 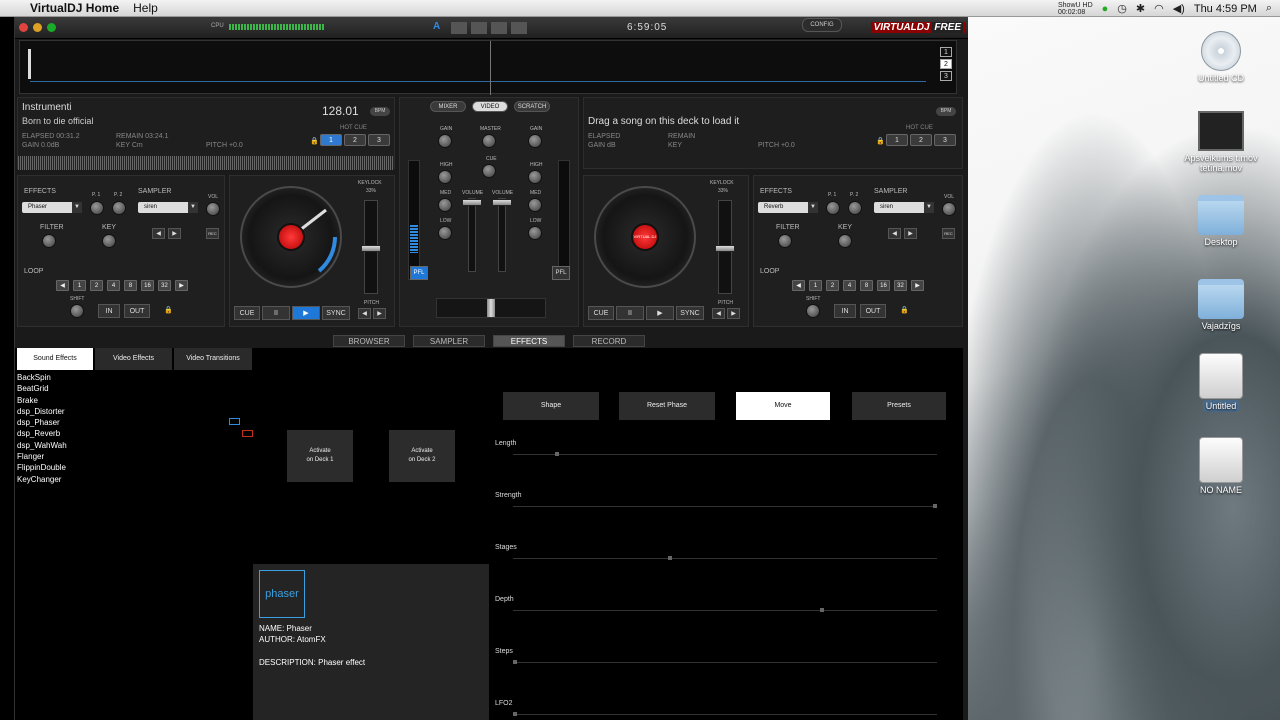 What do you see at coordinates (113, 285) in the screenshot?
I see `deck1-loop-4-button: 4` at bounding box center [113, 285].